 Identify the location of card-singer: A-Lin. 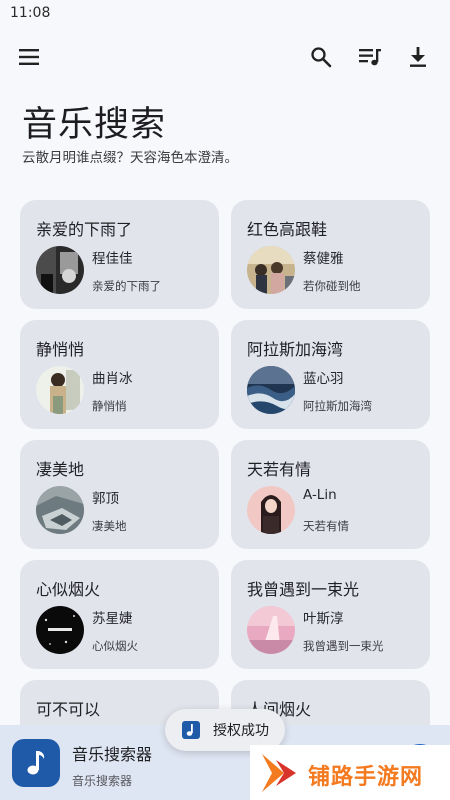
(320, 495).